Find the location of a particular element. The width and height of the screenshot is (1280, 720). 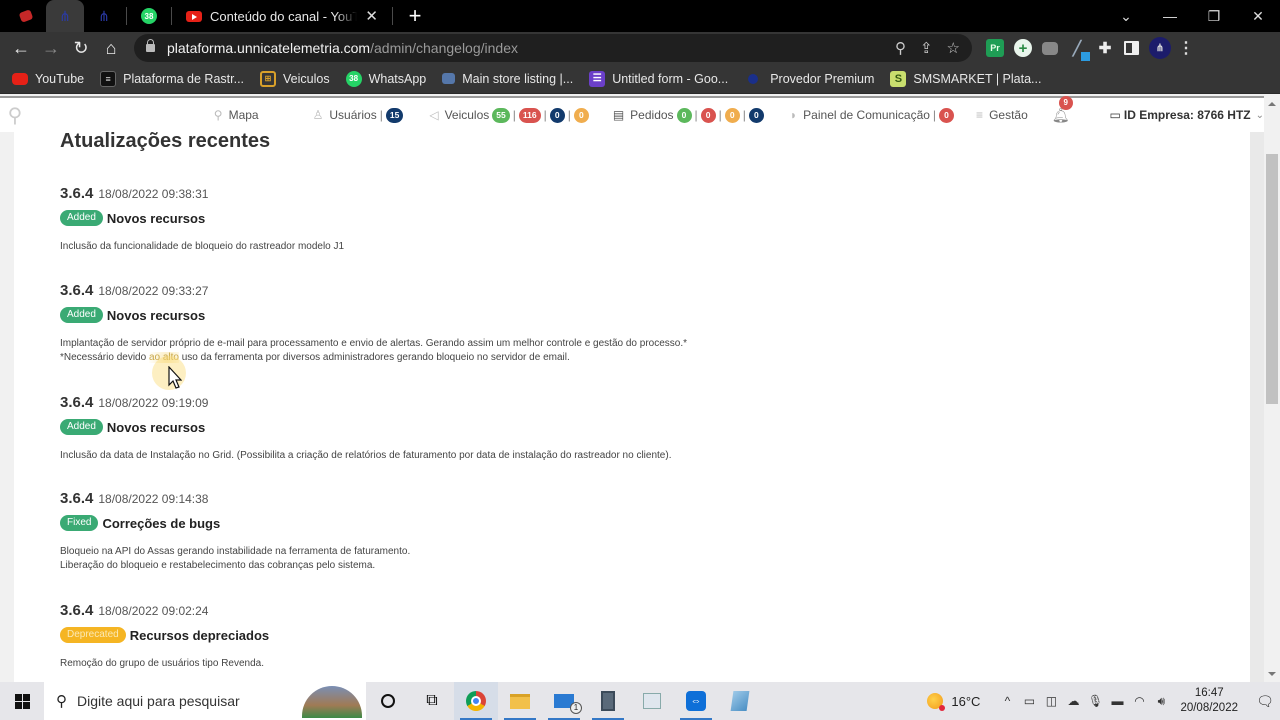

home-button: ⌂ is located at coordinates (111, 48).